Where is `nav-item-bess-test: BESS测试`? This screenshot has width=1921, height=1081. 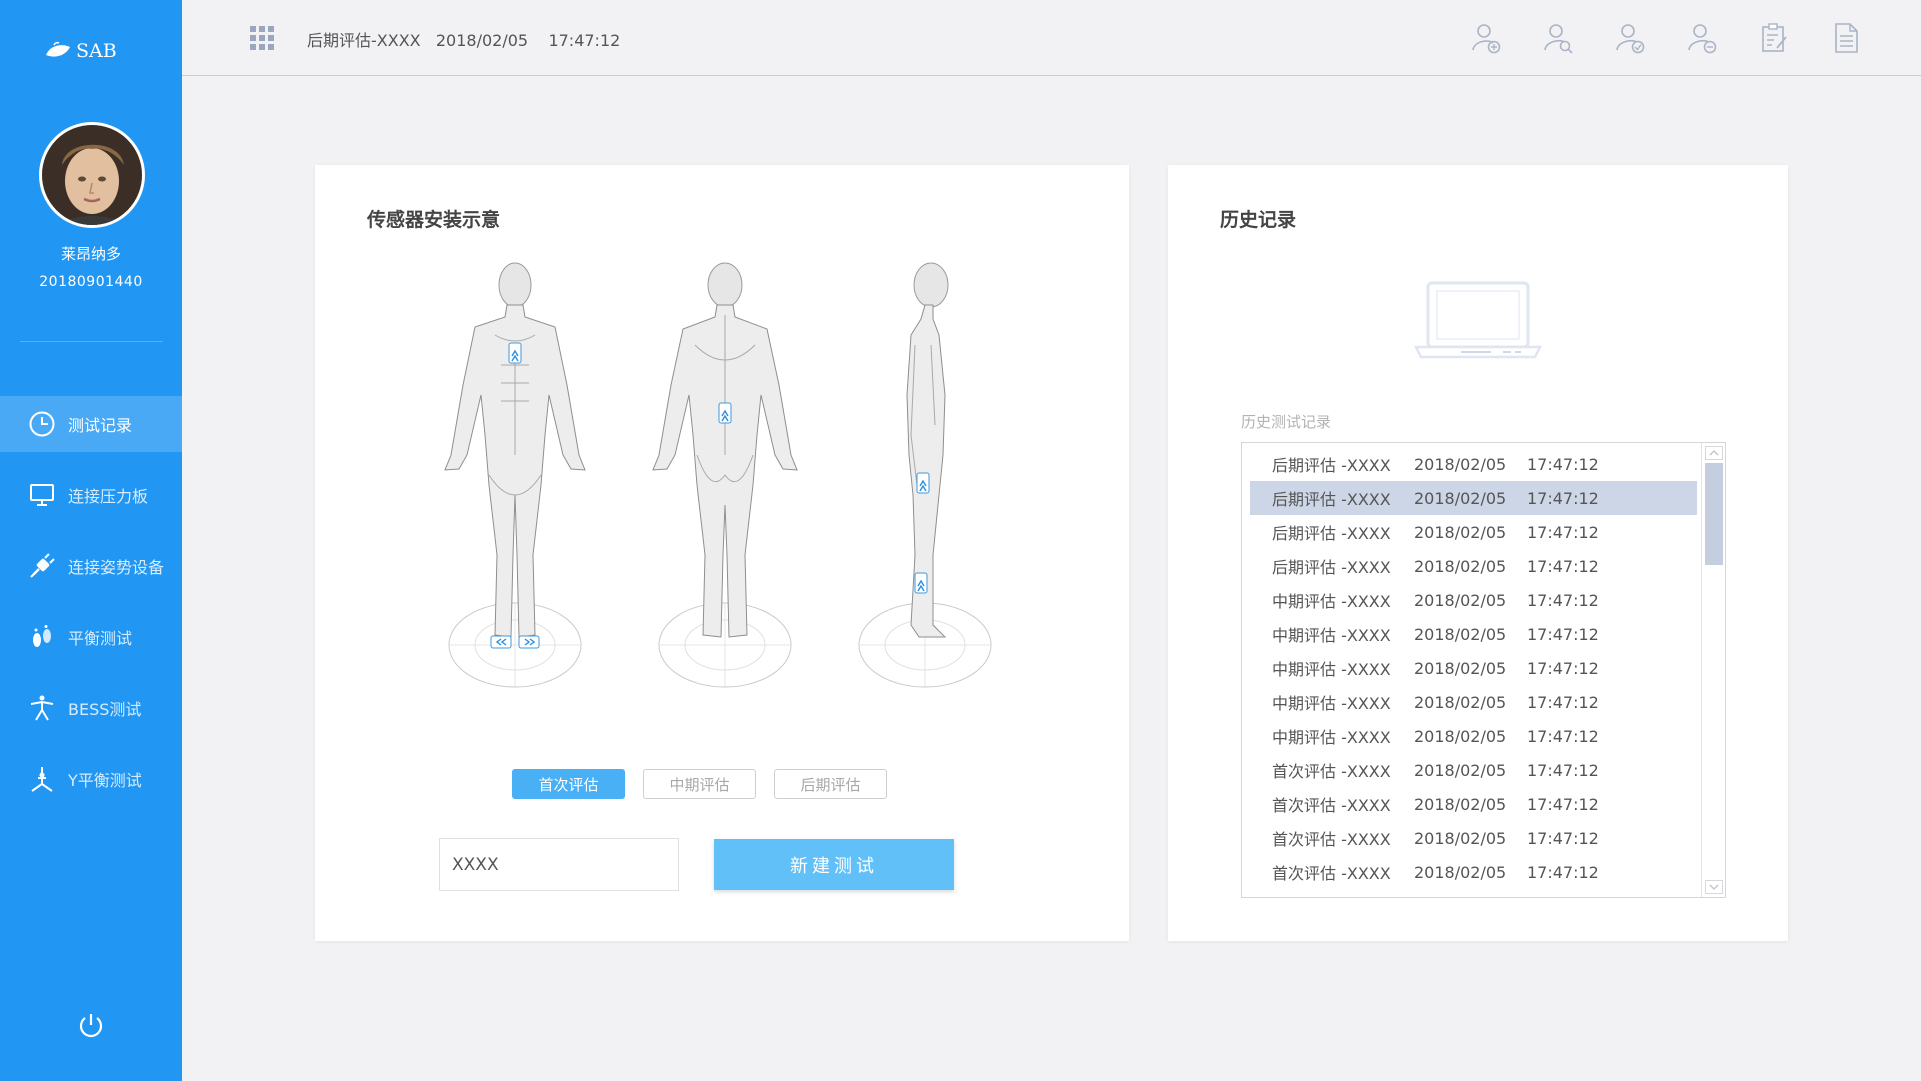 nav-item-bess-test: BESS测试 is located at coordinates (91, 708).